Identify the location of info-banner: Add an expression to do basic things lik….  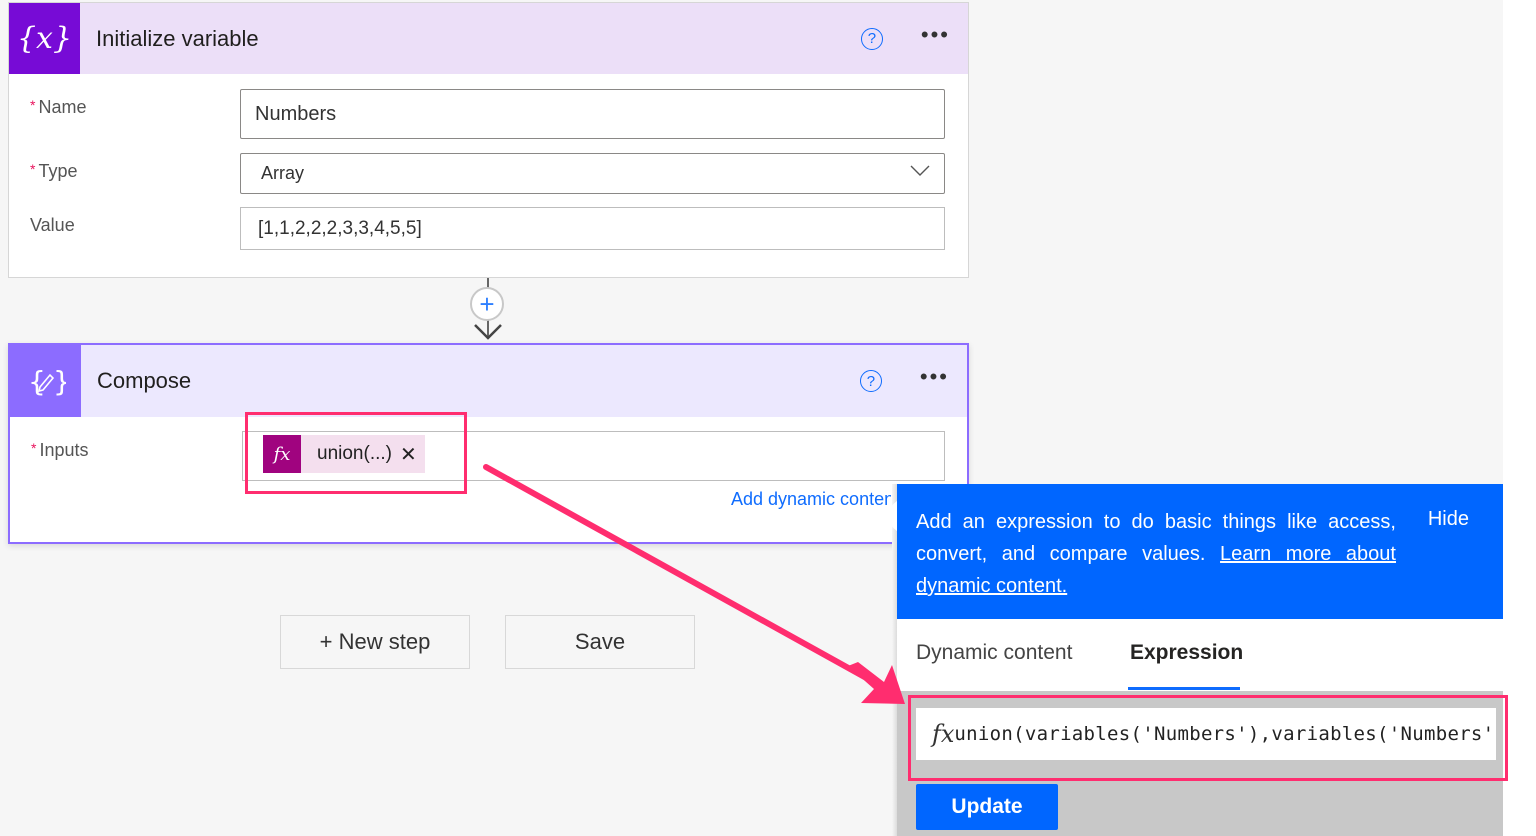
(1200, 551).